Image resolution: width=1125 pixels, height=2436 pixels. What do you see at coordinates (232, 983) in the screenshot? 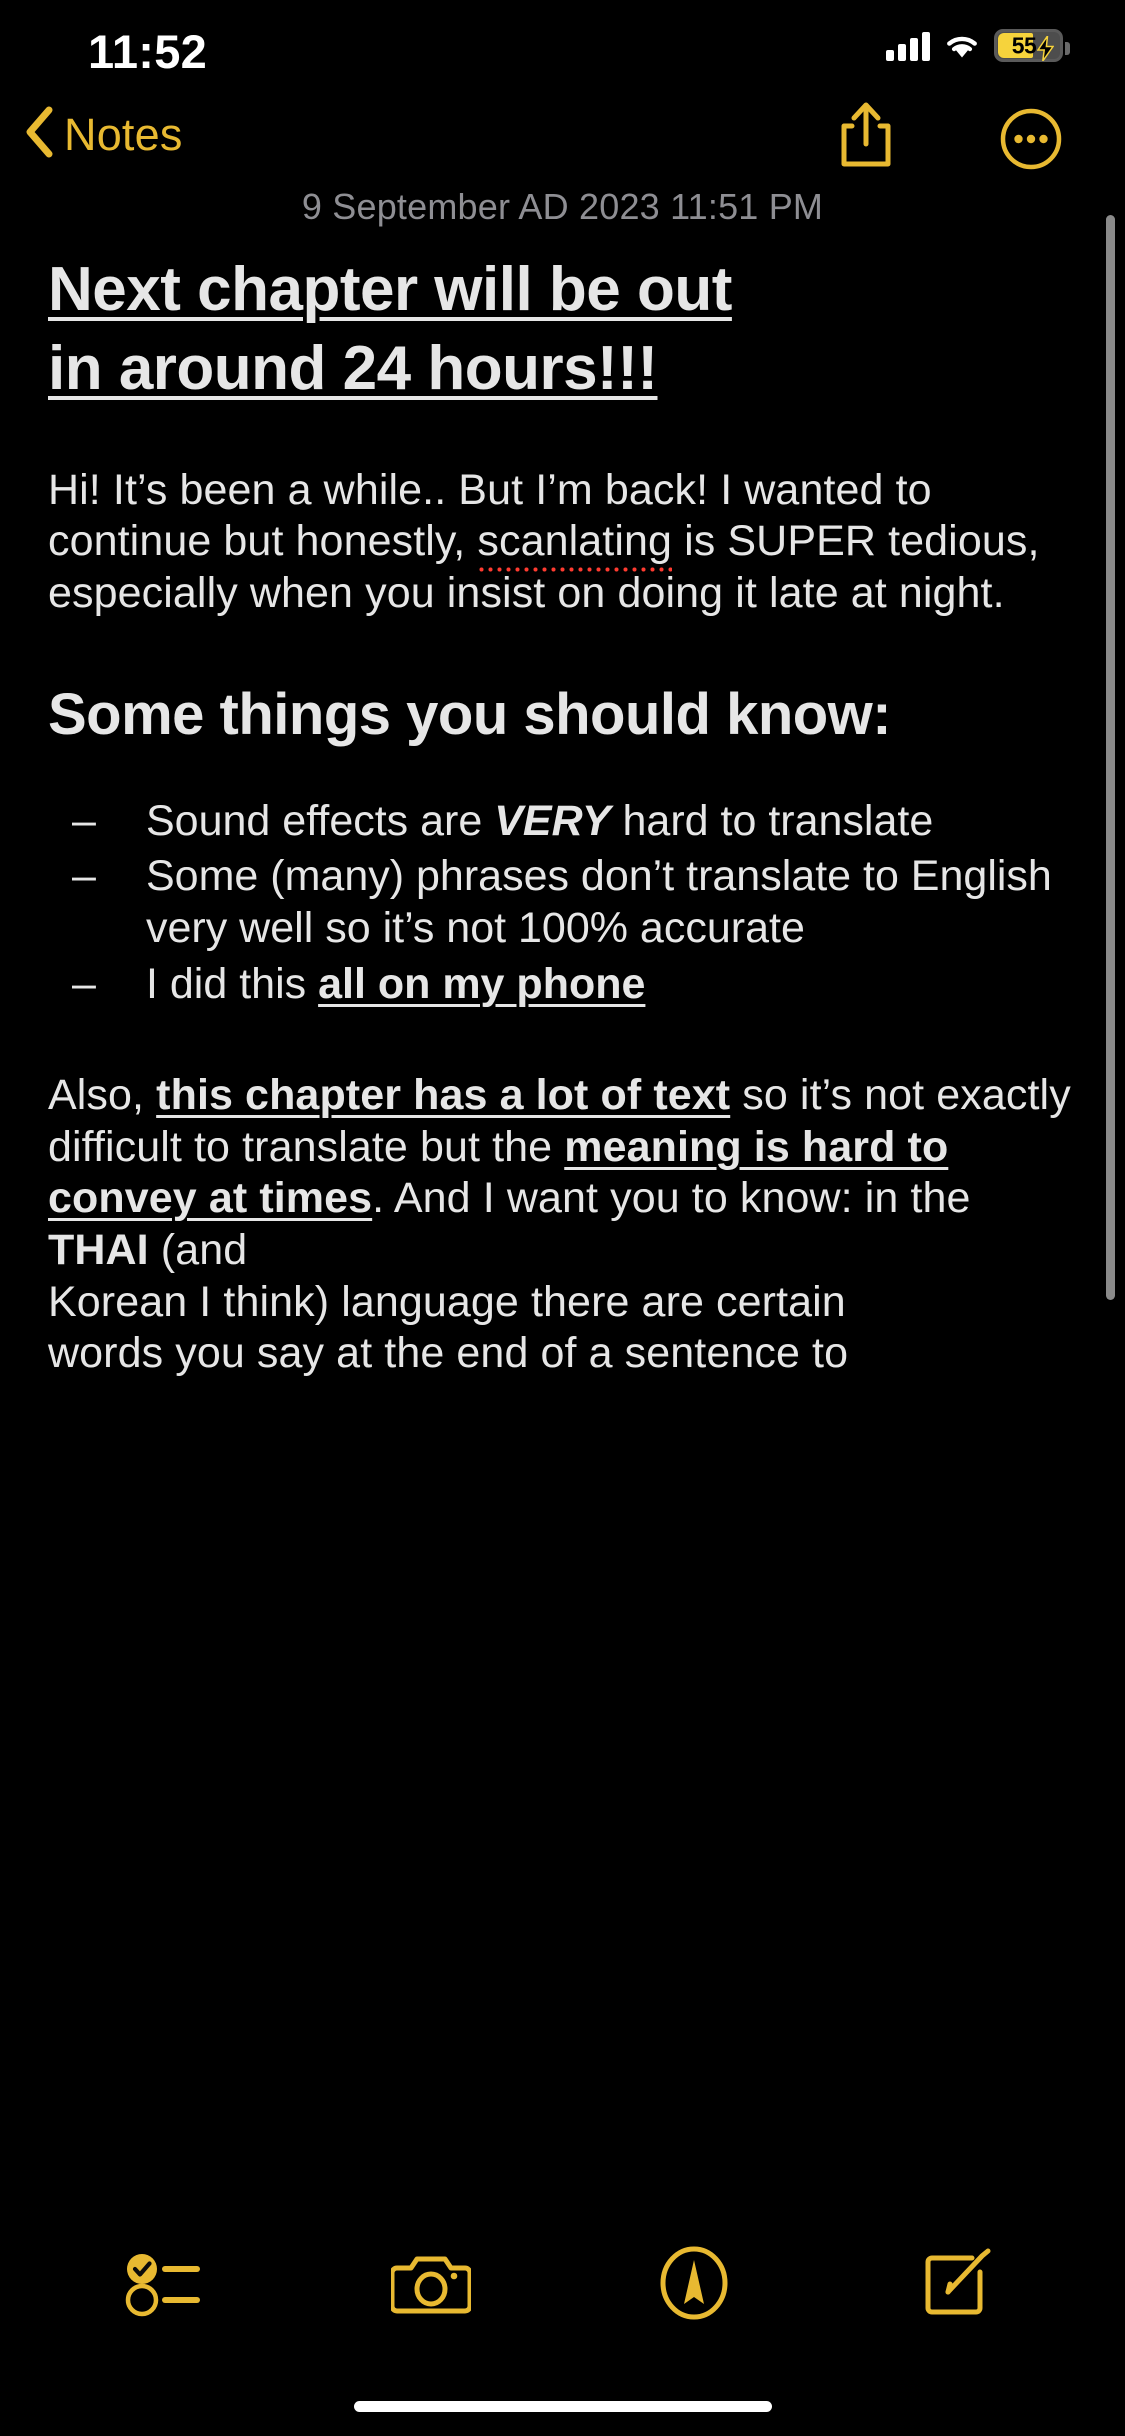
I see `list-item-text-before: I did this` at bounding box center [232, 983].